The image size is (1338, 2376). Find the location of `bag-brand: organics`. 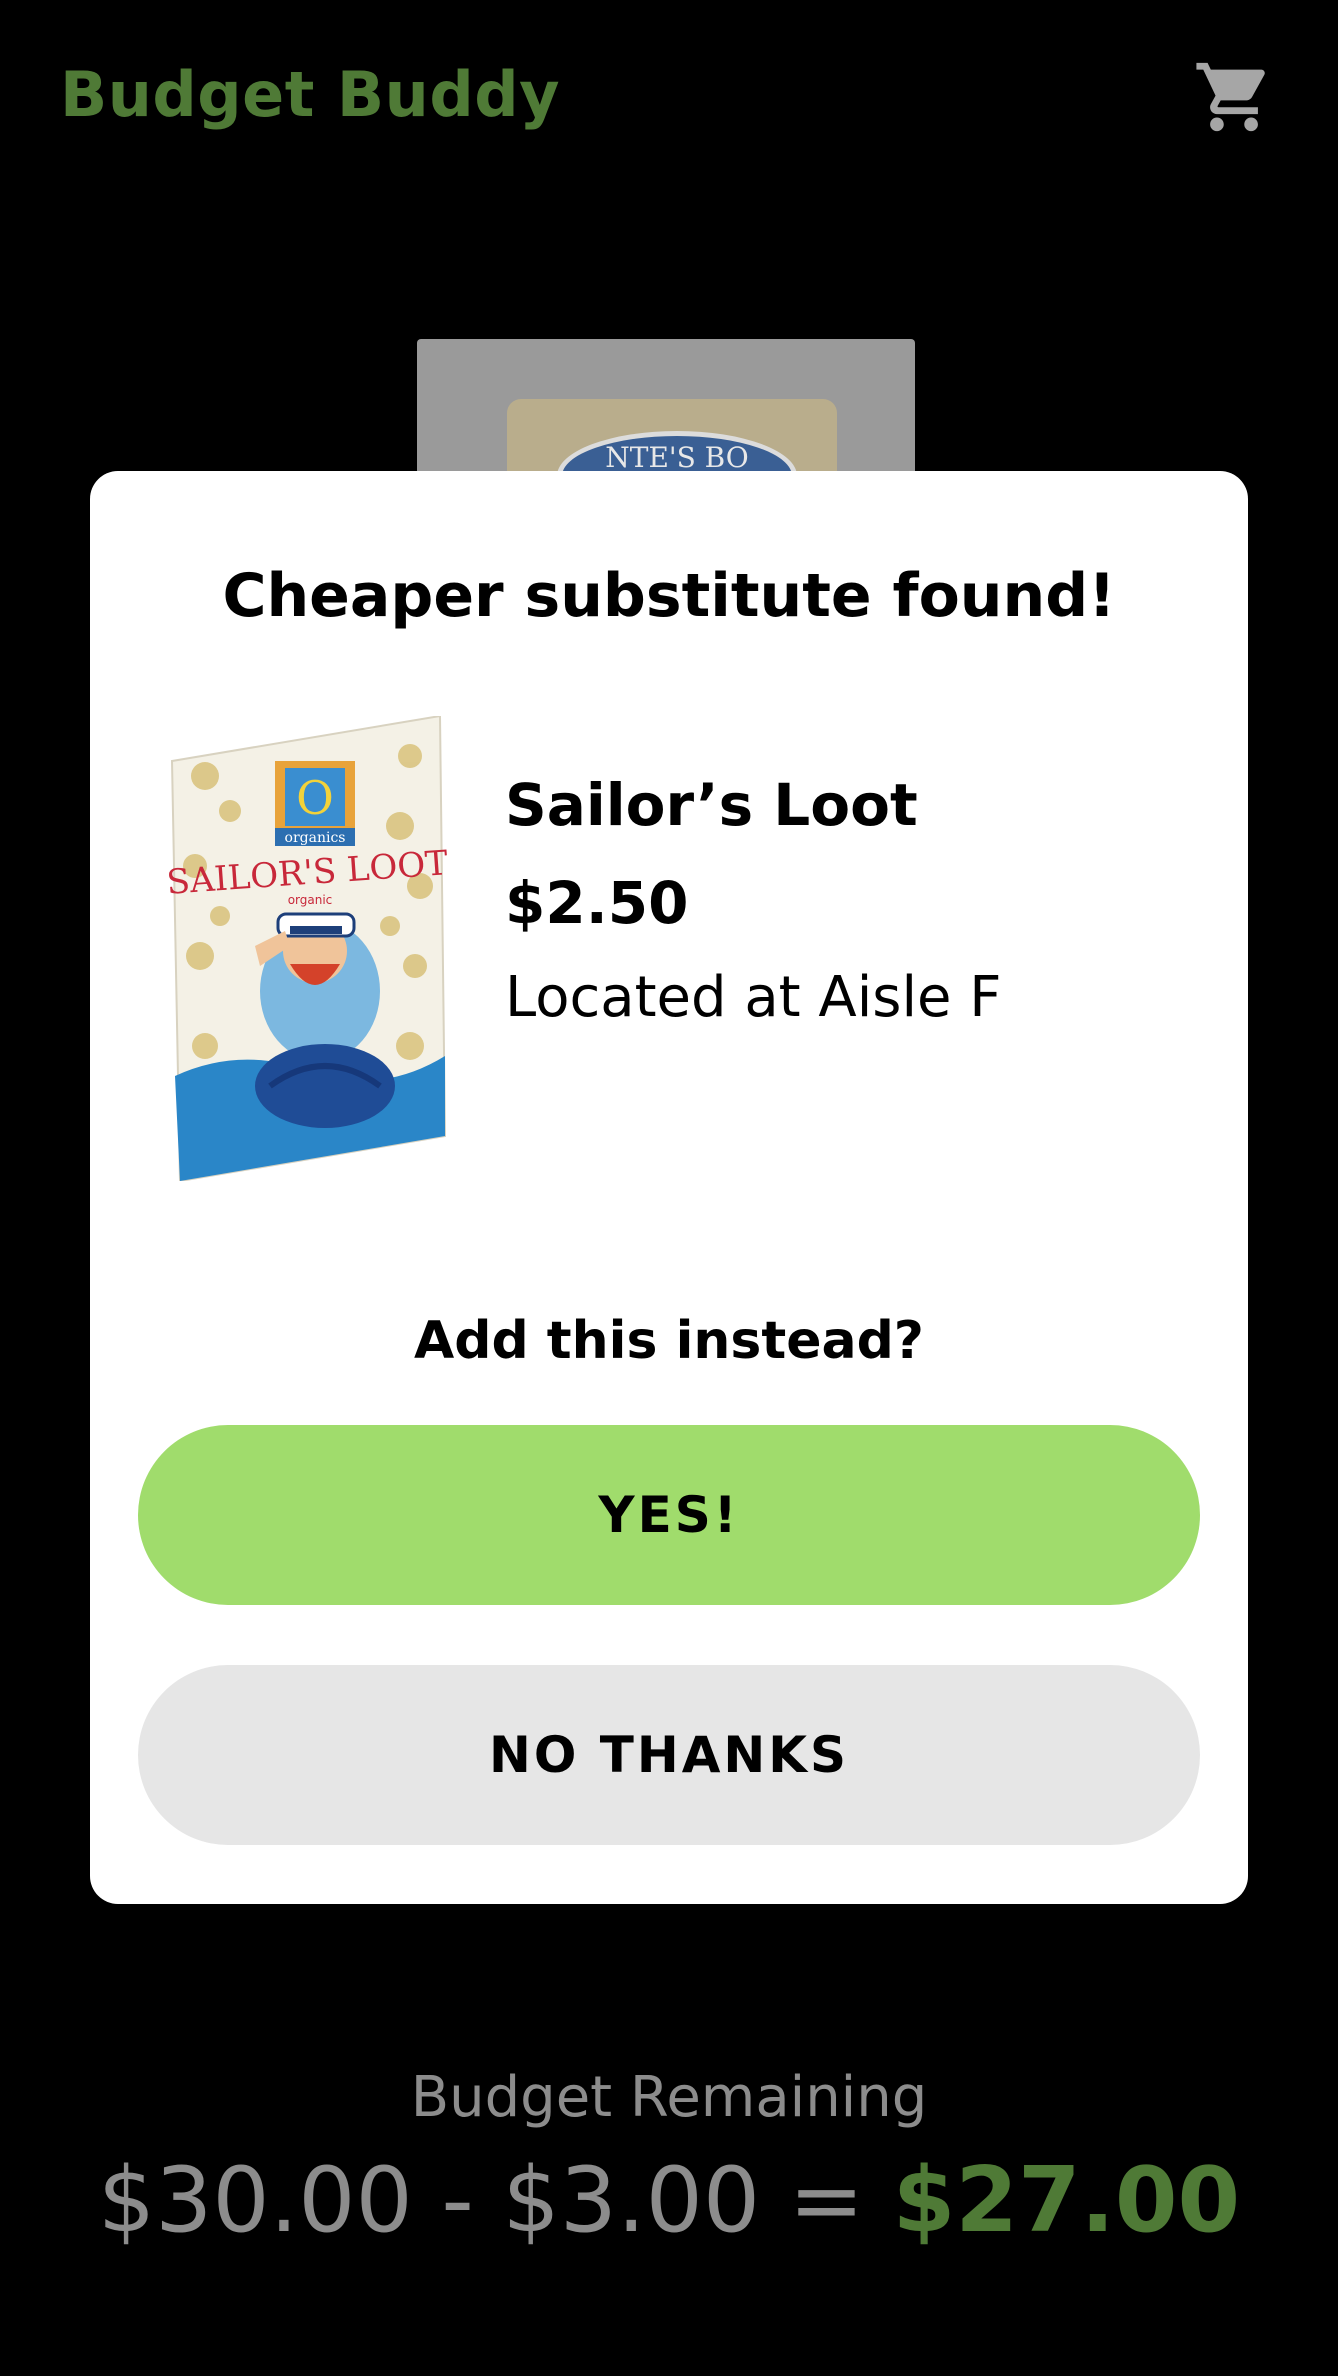

bag-brand: organics is located at coordinates (315, 838).